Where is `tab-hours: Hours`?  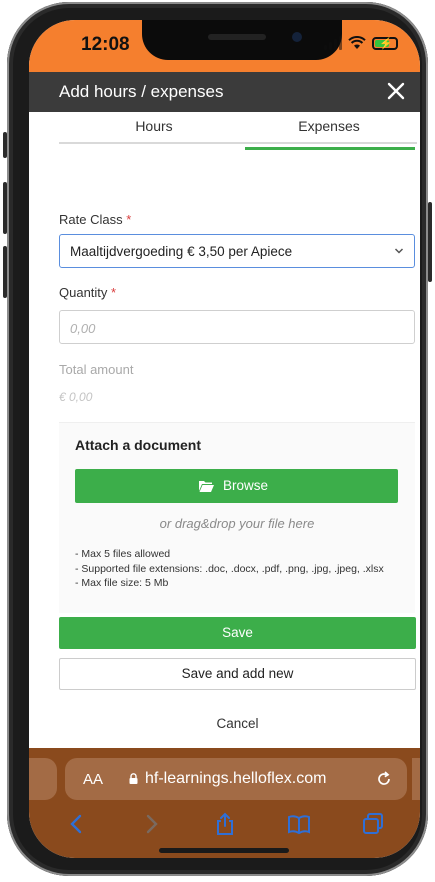 tab-hours: Hours is located at coordinates (154, 126).